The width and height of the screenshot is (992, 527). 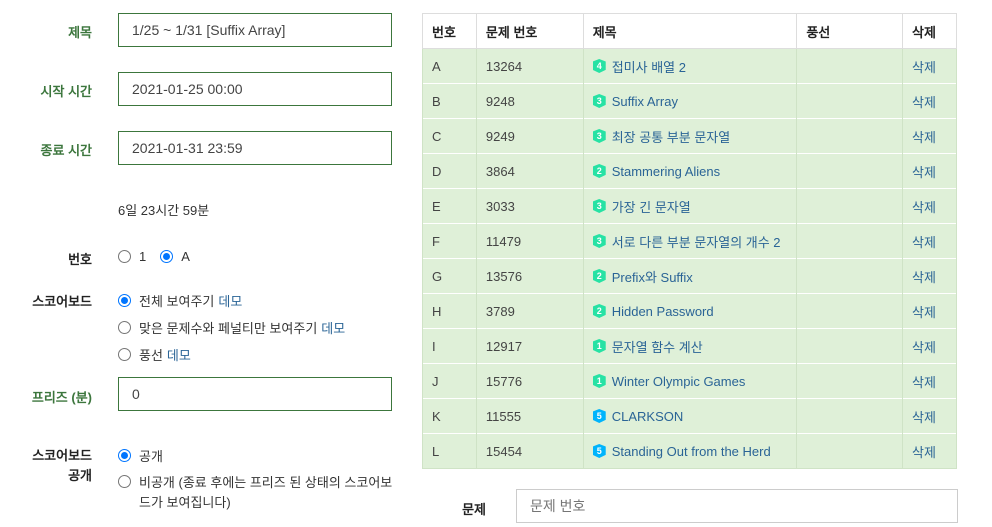 I want to click on problem-title-link: 가장 긴 문자열, so click(x=651, y=206).